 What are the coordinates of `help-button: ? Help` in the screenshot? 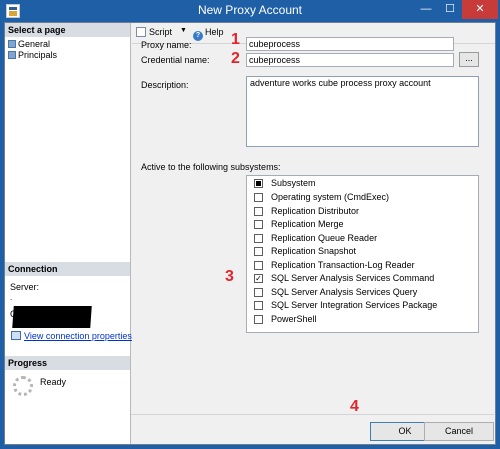 It's located at (208, 34).